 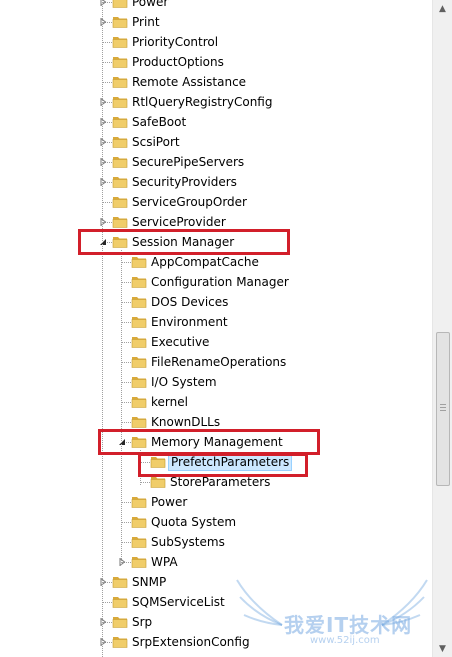 I want to click on tree-item: ServiceProvider, so click(x=216, y=222).